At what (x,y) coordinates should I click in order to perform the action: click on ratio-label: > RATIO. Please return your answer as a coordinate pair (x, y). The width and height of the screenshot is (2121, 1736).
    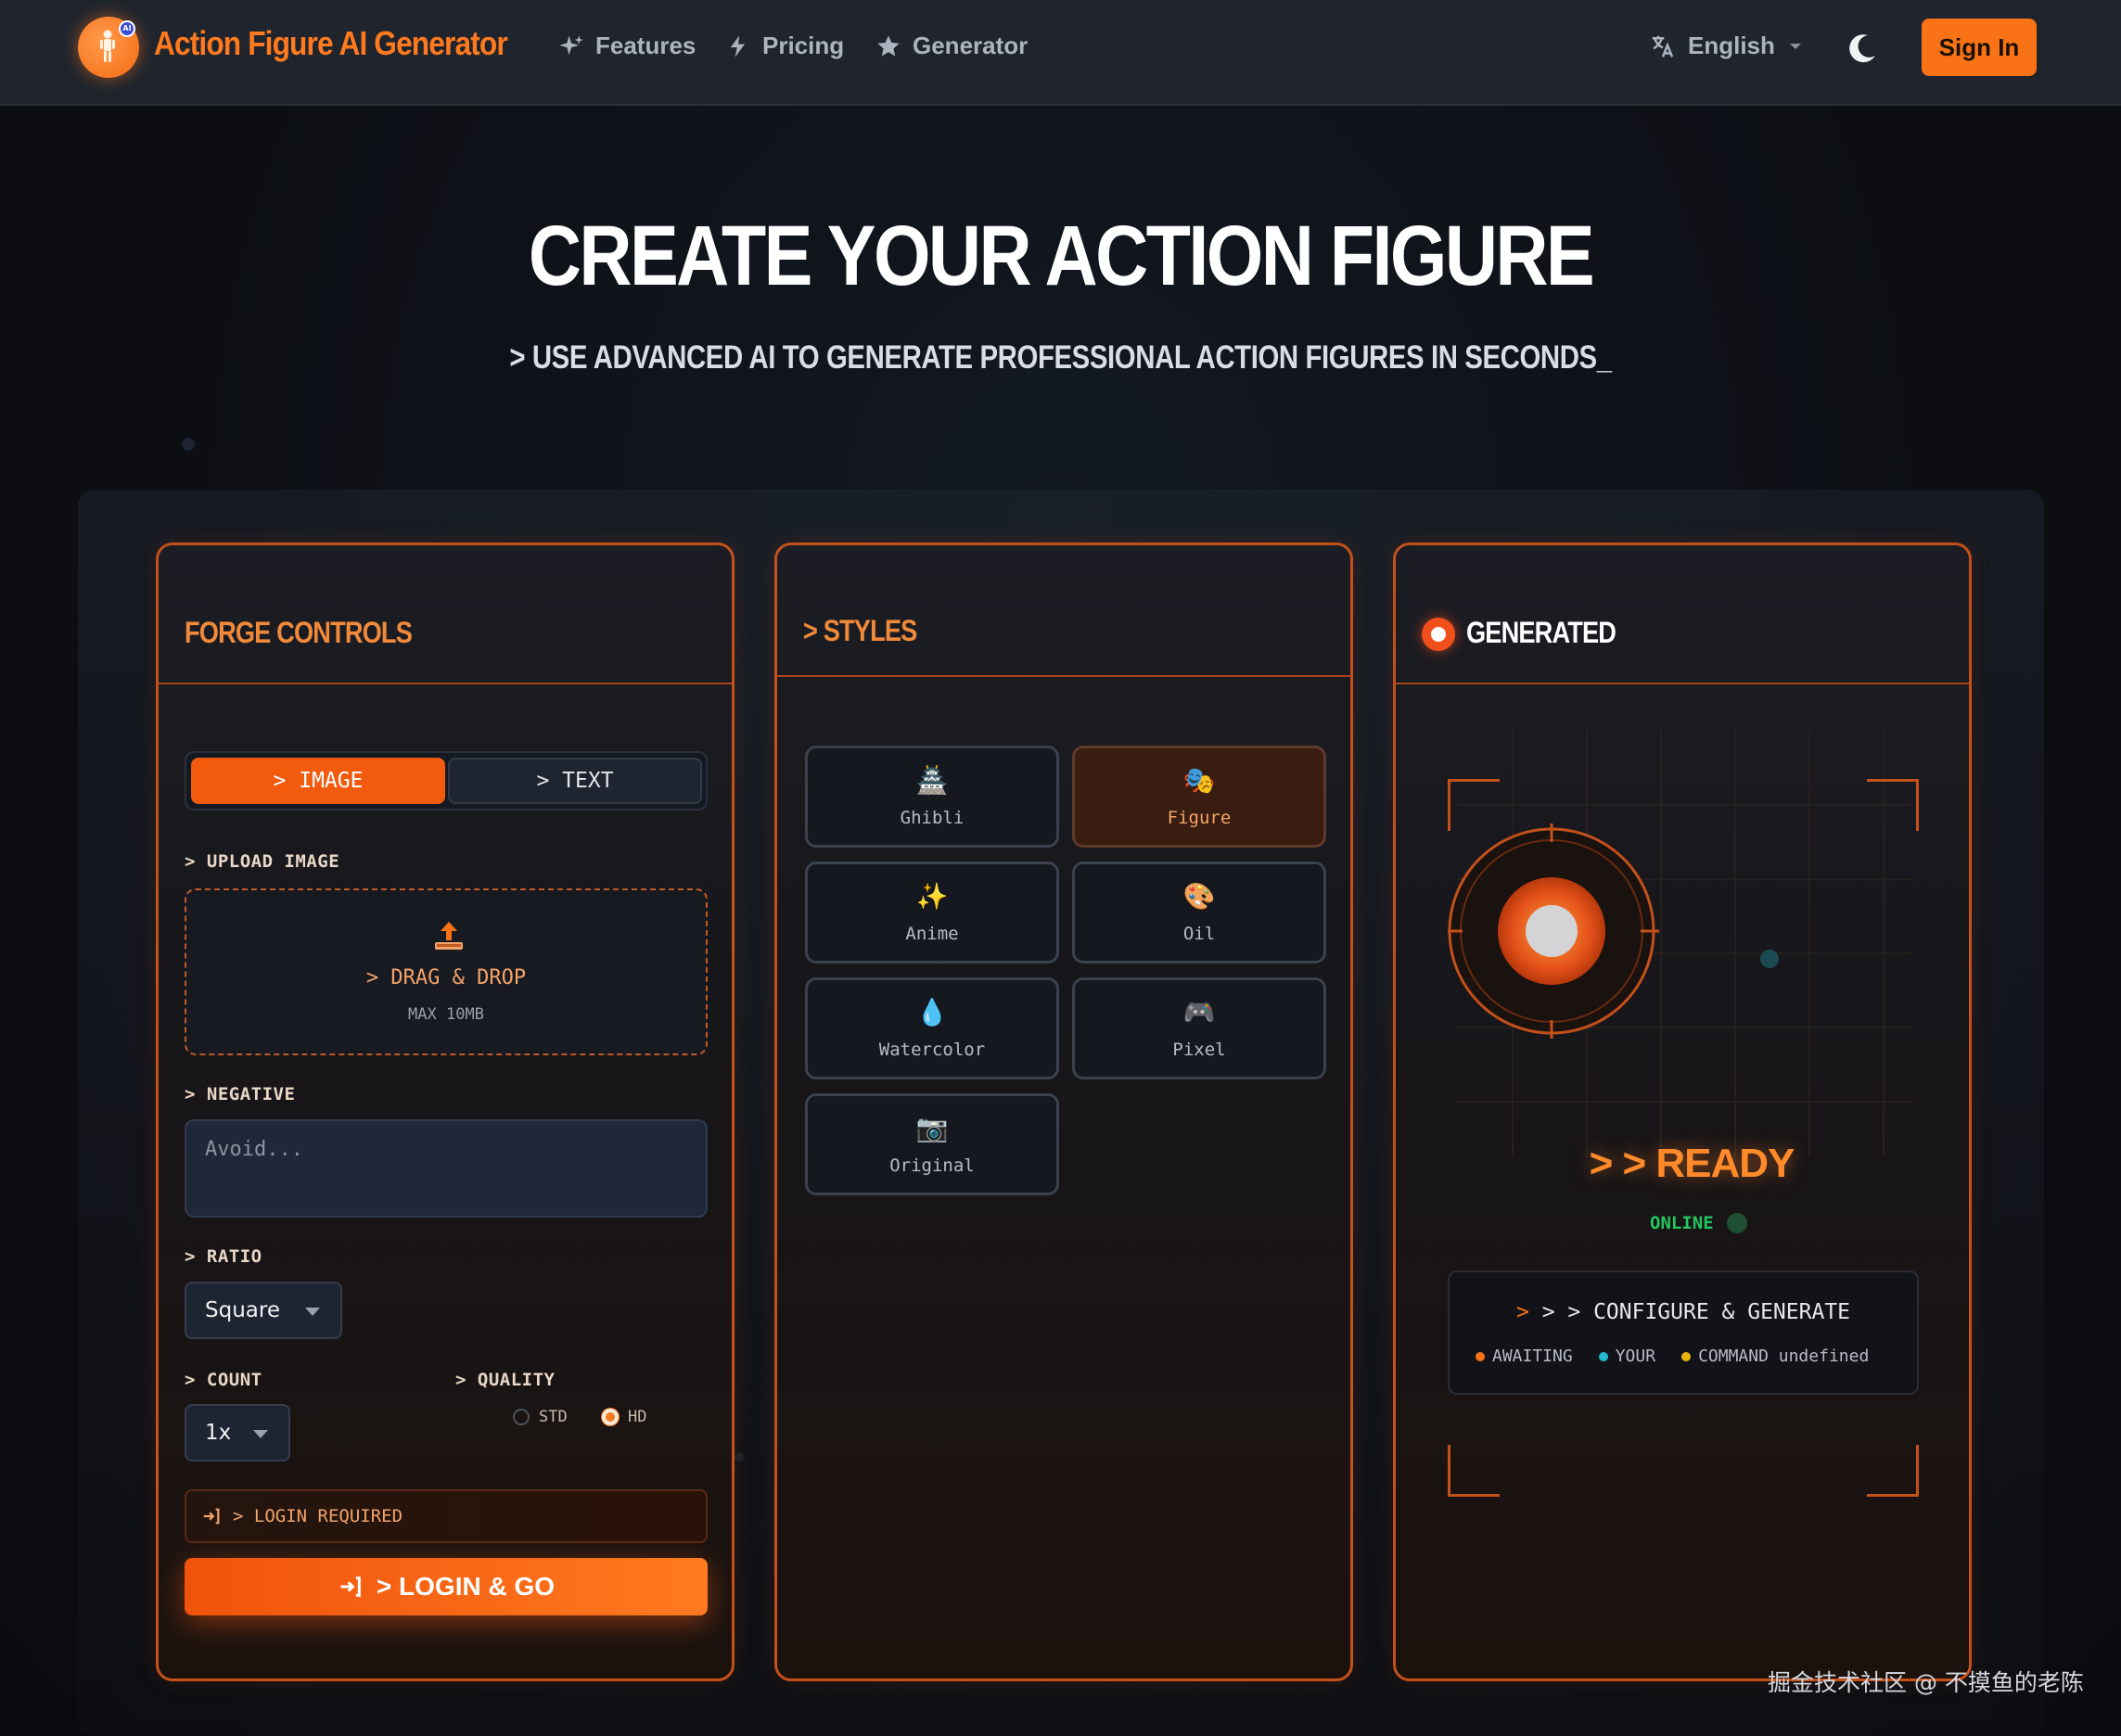
    Looking at the image, I should click on (223, 1256).